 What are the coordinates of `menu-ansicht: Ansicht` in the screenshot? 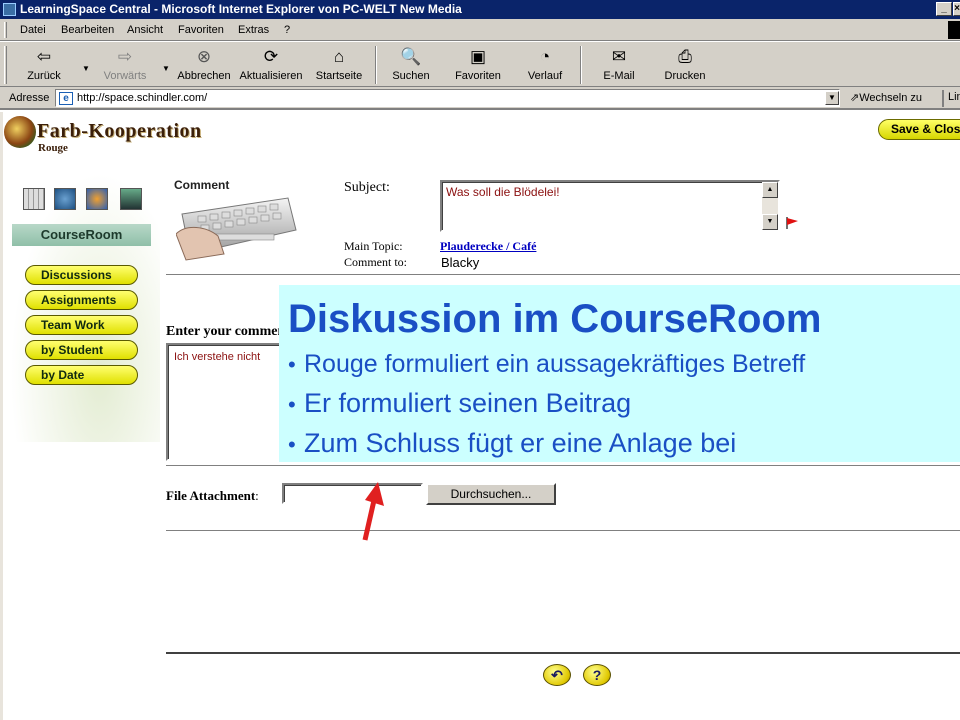 It's located at (145, 30).